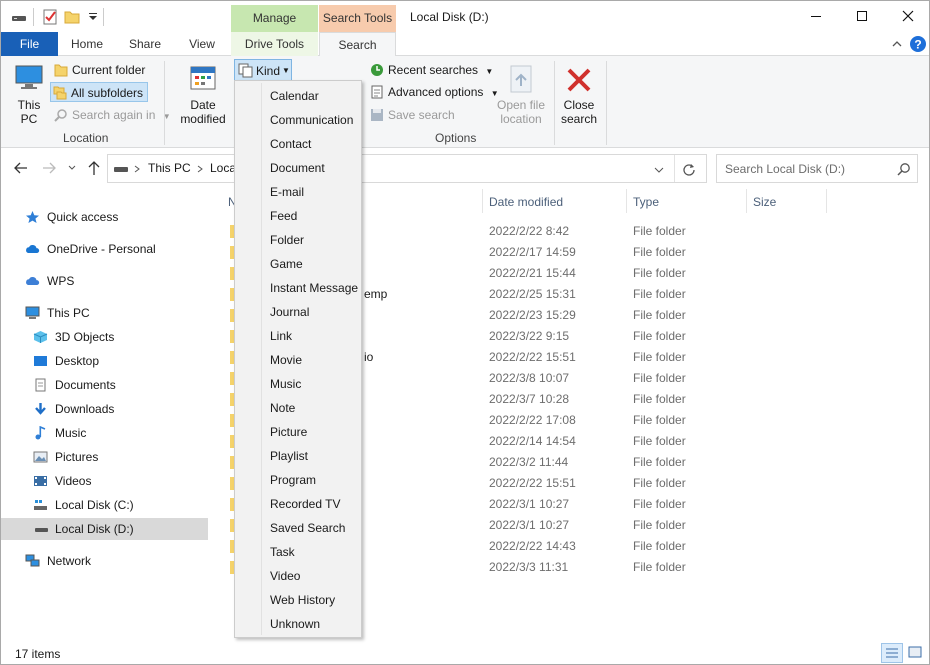 The width and height of the screenshot is (930, 665). Describe the element at coordinates (71, 217) in the screenshot. I see `nav-item-quick-access: Quick access` at that location.